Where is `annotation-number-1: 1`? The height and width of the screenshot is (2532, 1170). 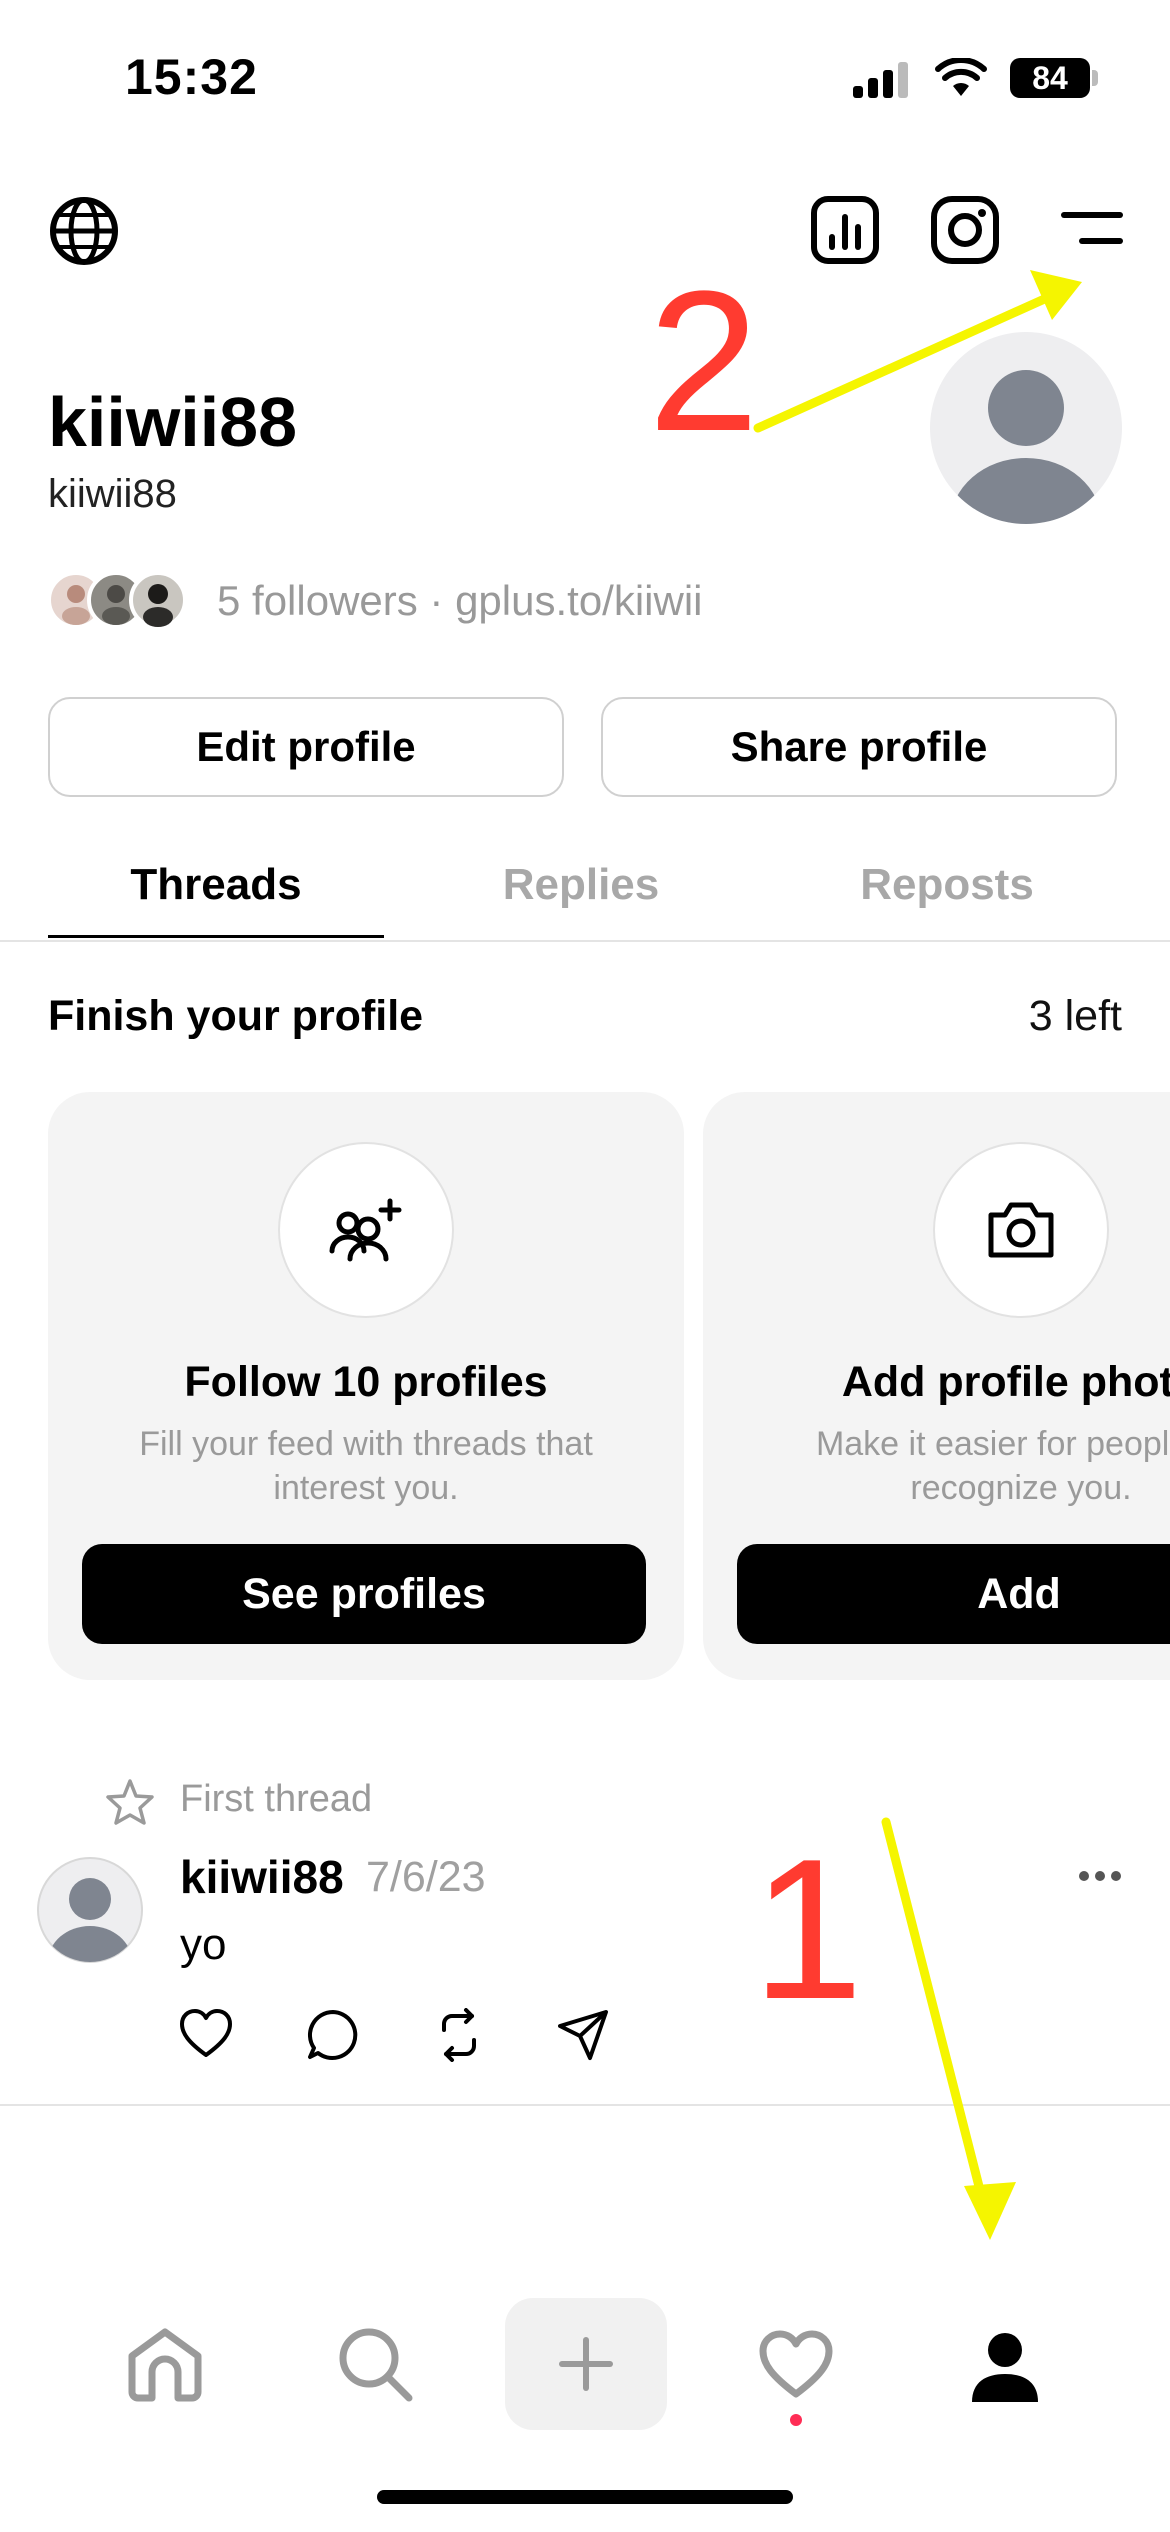 annotation-number-1: 1 is located at coordinates (808, 1929).